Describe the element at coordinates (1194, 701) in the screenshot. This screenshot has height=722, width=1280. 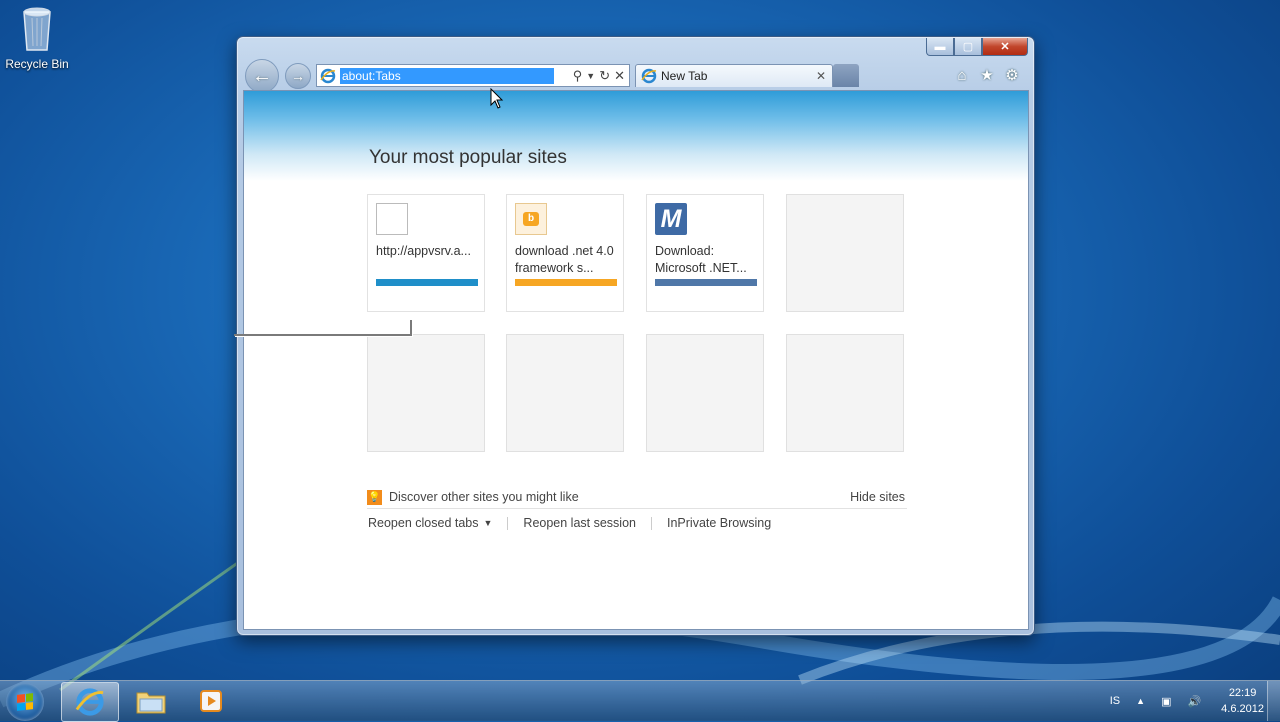
I see `volume-icon: 🔊` at that location.